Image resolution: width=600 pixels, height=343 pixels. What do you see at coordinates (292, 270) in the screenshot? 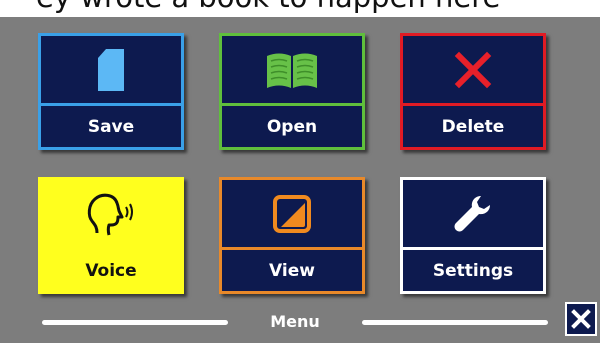
I see `view-label: View` at bounding box center [292, 270].